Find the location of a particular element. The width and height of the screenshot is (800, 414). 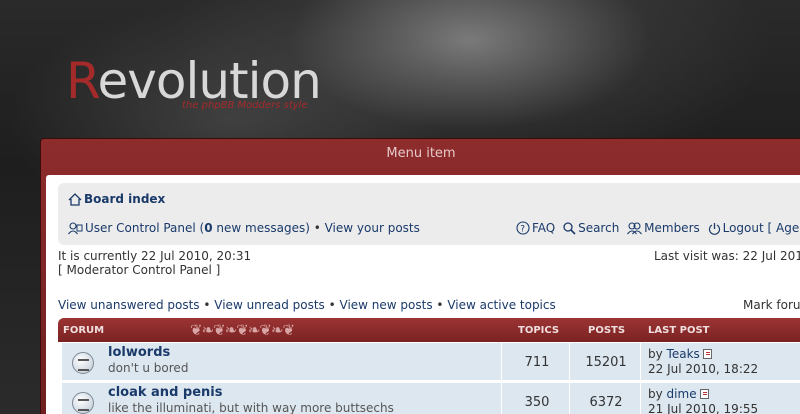

power-icon is located at coordinates (714, 230).